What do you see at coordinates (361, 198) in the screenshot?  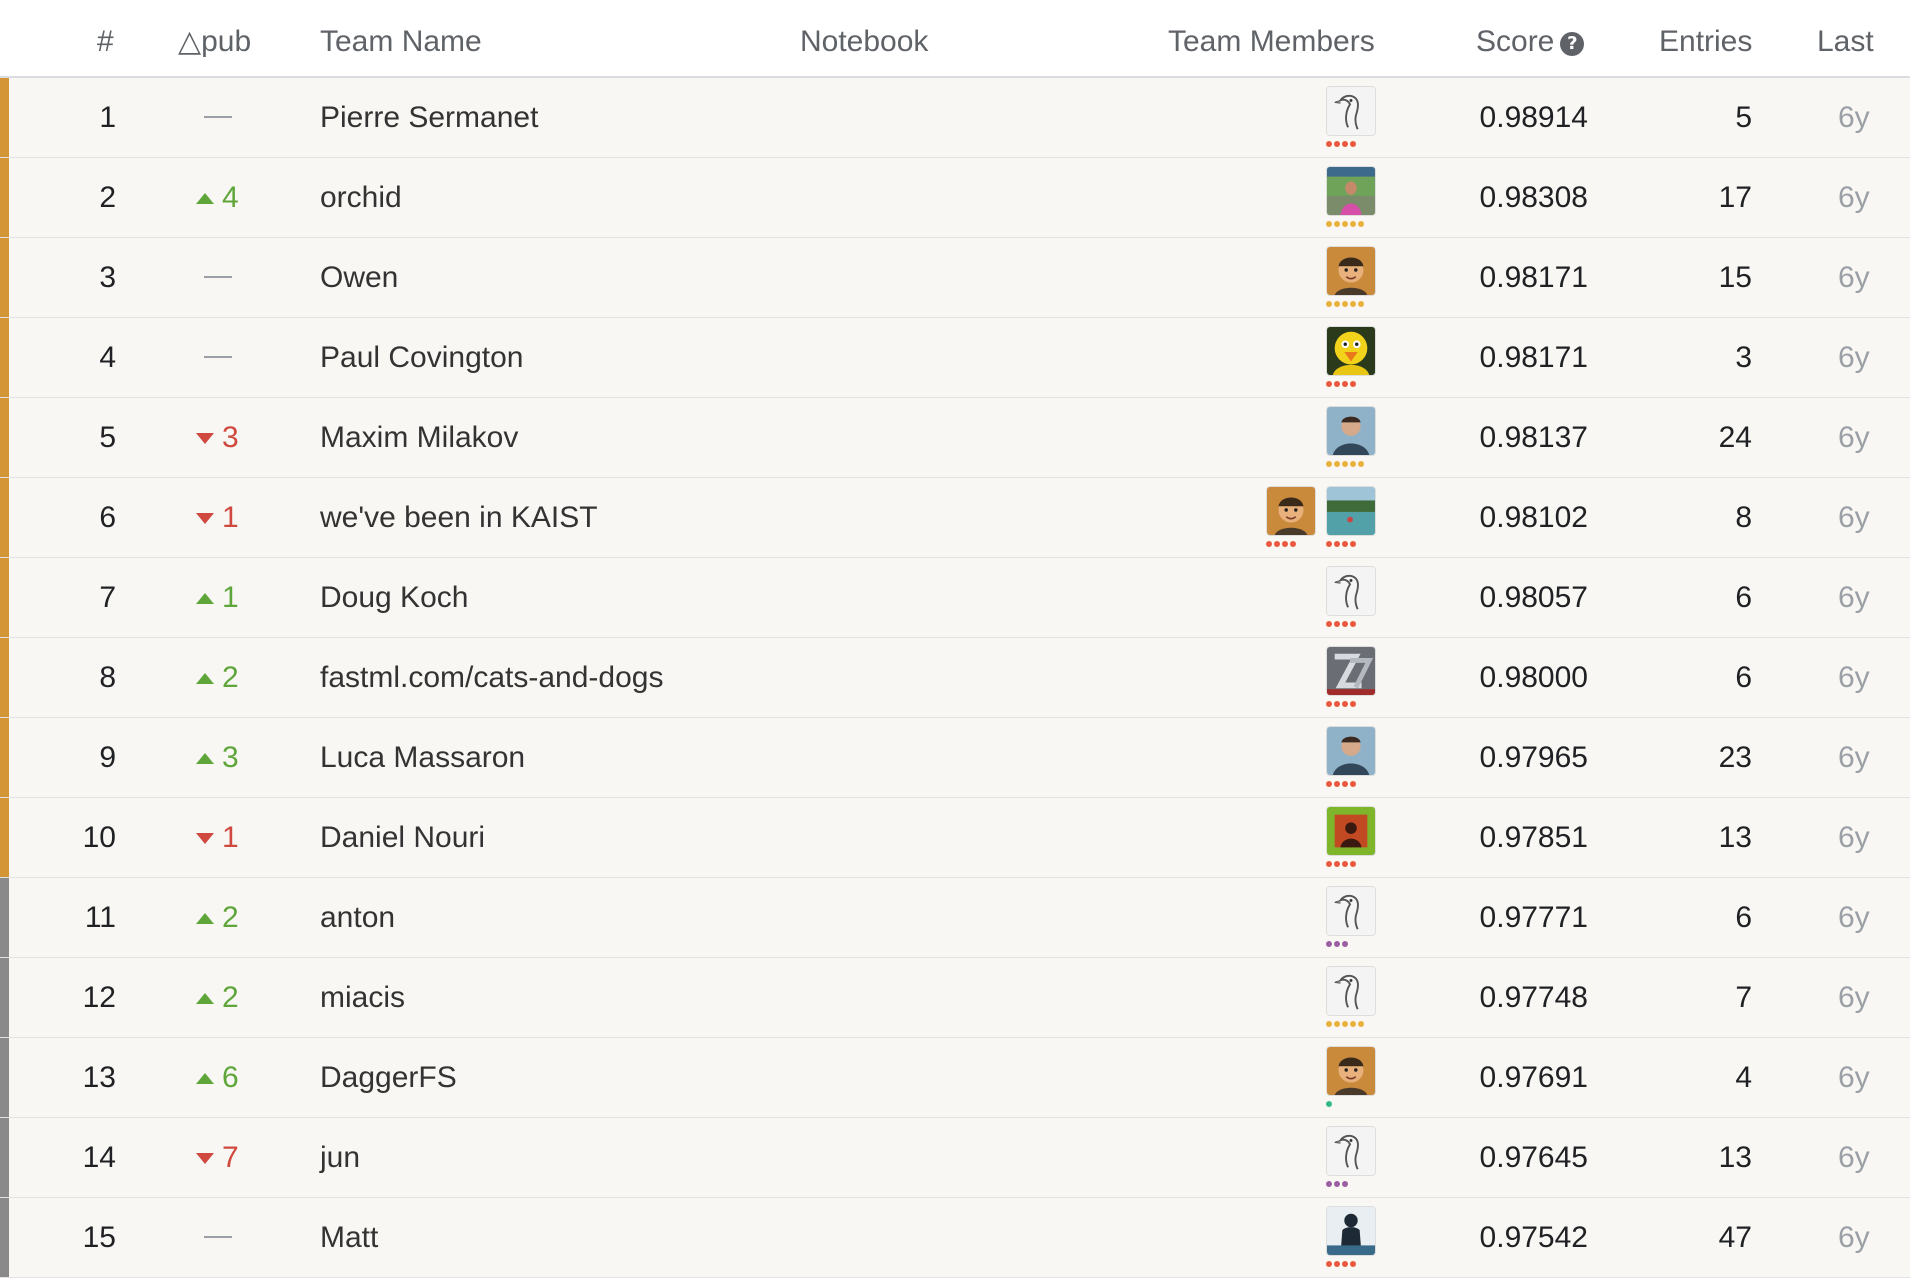 I see `team-name-link: orchid` at bounding box center [361, 198].